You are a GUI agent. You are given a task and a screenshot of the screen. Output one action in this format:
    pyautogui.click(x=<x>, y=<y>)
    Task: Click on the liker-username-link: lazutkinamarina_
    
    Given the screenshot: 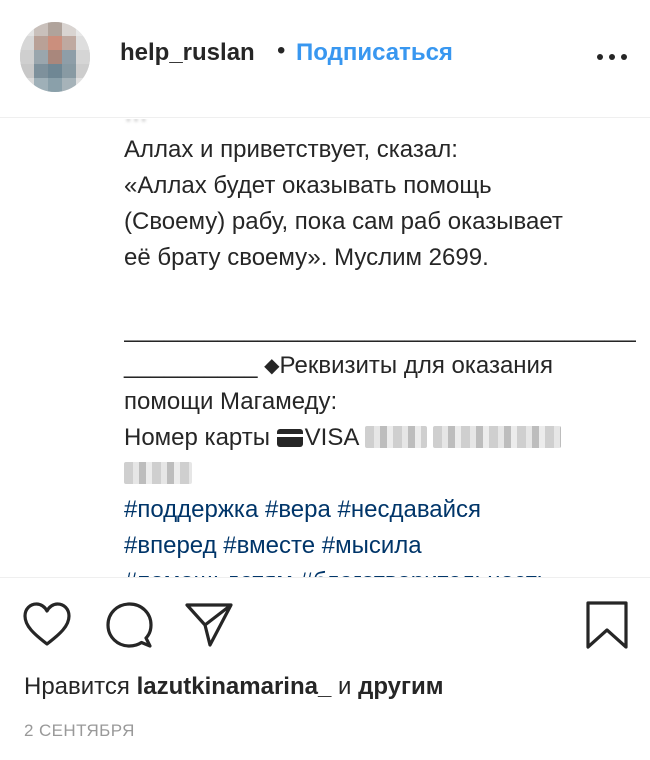 What is the action you would take?
    pyautogui.click(x=234, y=686)
    